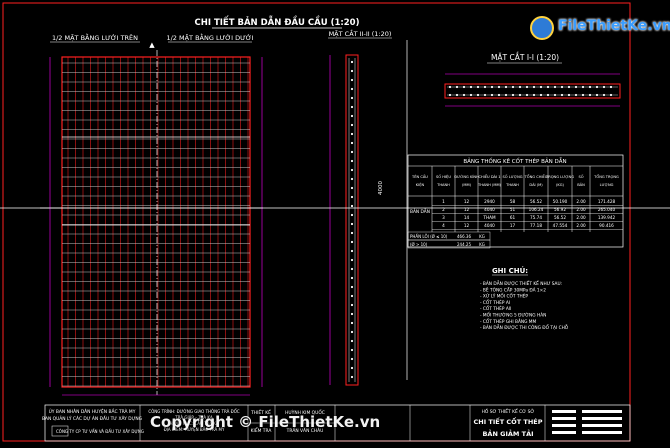 Image resolution: width=670 pixels, height=448 pixels. Describe the element at coordinates (352, 220) in the screenshot. I see `section-ii-outline` at that location.